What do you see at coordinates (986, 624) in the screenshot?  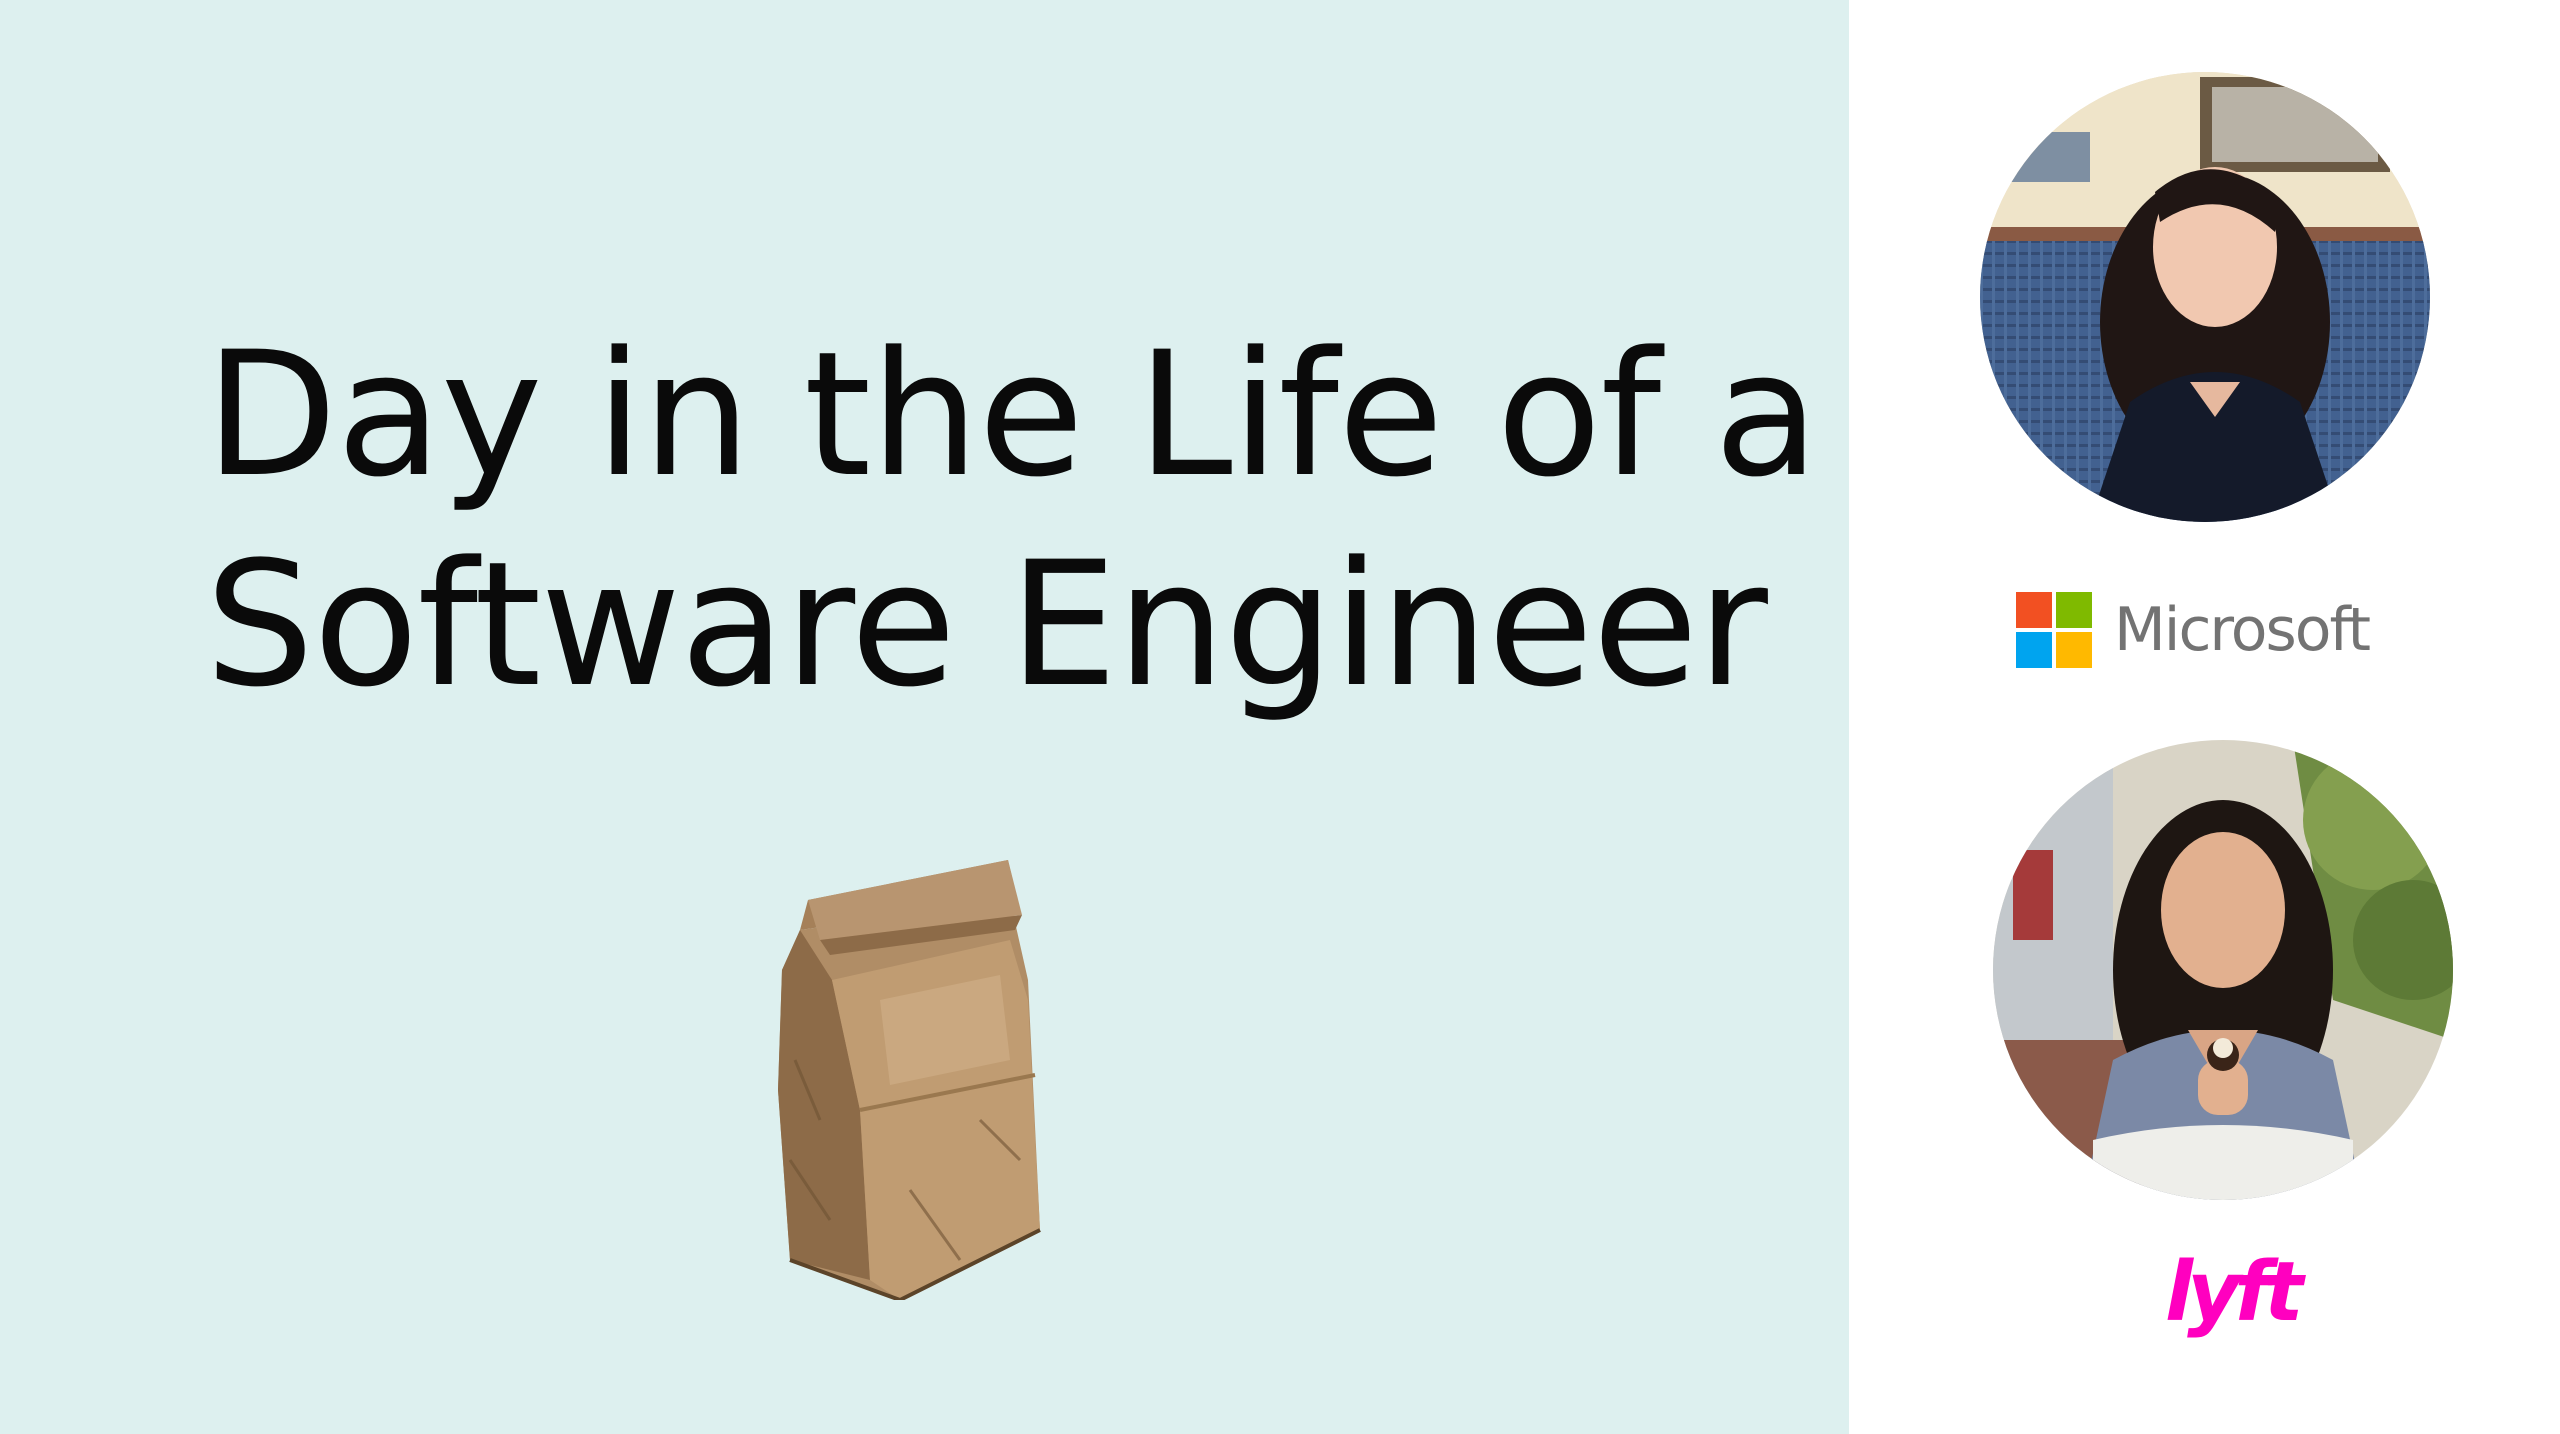 I see `title-line-2: Software Engineer` at bounding box center [986, 624].